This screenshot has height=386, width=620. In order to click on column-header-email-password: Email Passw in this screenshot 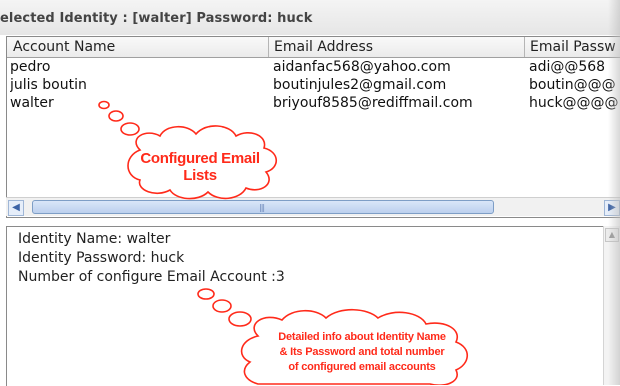, I will do `click(572, 47)`.